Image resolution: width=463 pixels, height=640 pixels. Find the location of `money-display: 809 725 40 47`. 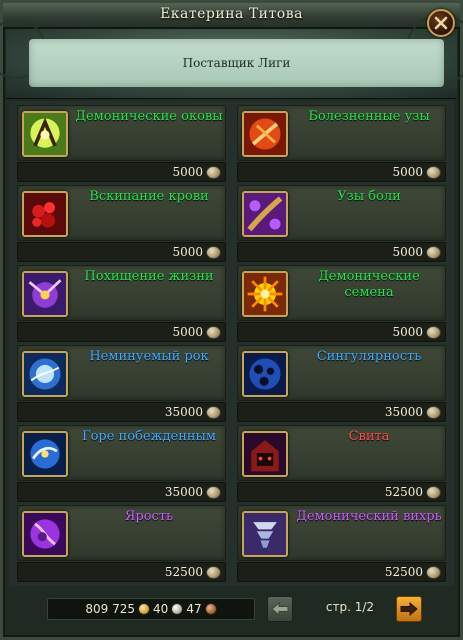

money-display: 809 725 40 47 is located at coordinates (151, 609).